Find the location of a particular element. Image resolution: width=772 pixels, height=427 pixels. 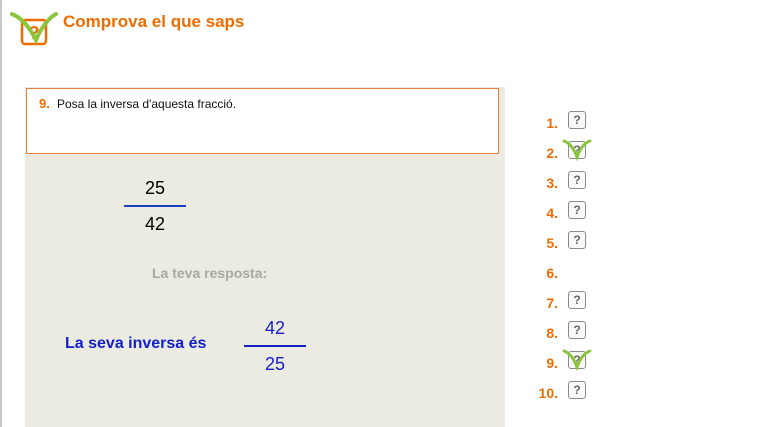

question-list-item: 9.? is located at coordinates (565, 364).